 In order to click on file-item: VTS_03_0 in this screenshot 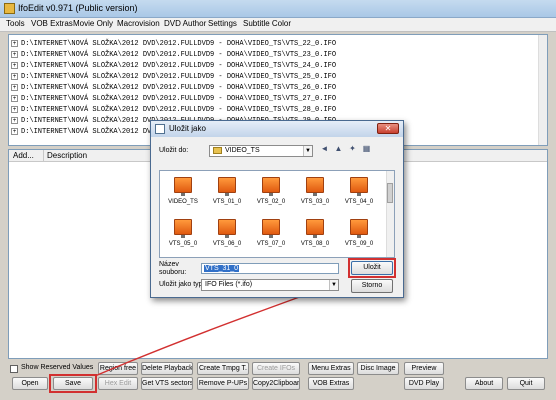, I will do `click(315, 195)`.